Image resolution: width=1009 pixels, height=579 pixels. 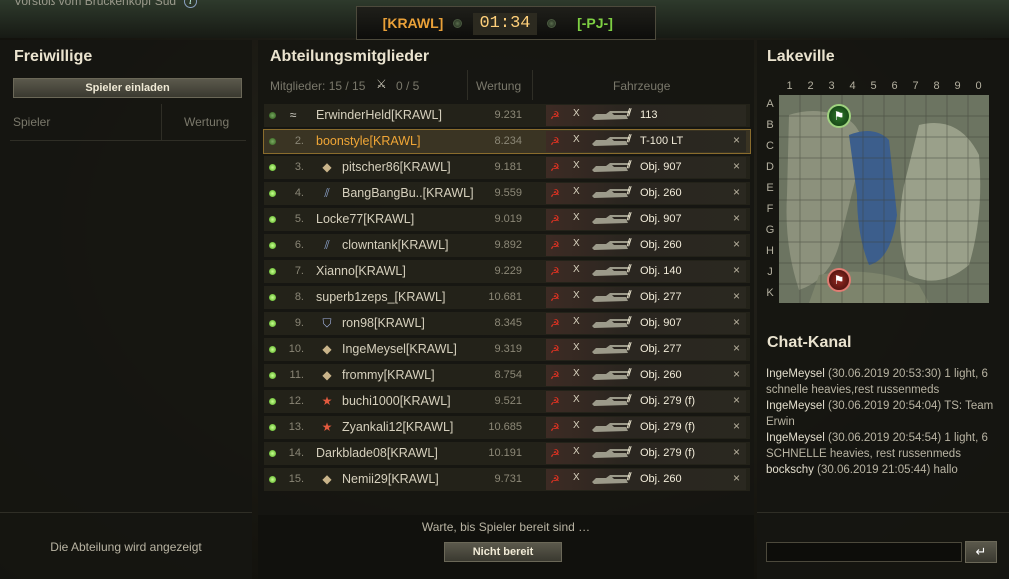 I want to click on map-col-label: 0, so click(x=978, y=86).